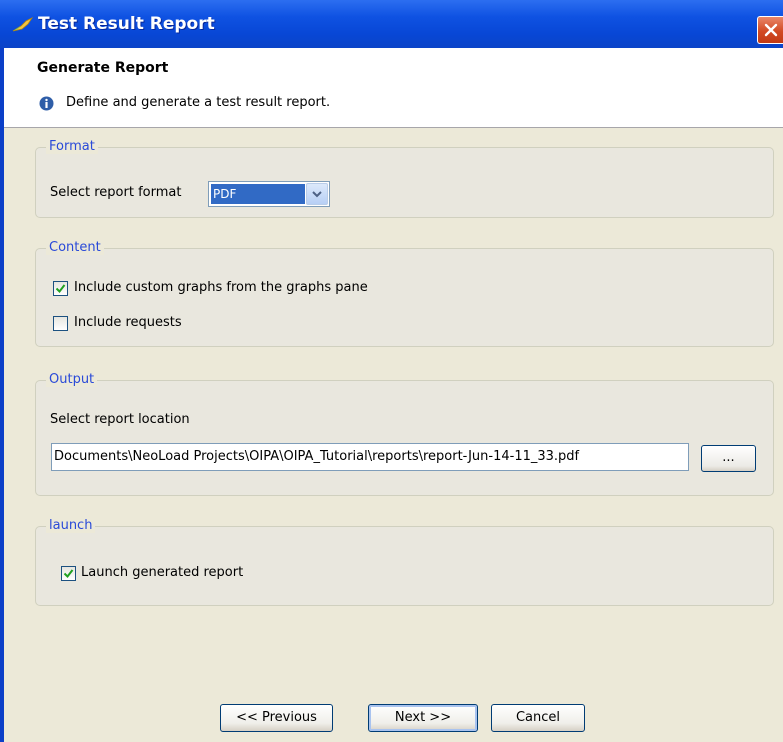 The image size is (783, 742). I want to click on close-button, so click(770, 30).